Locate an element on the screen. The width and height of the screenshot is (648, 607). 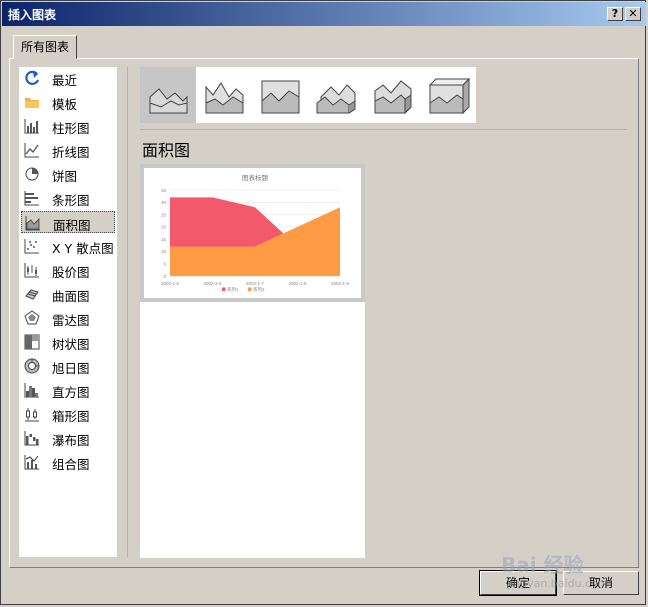
chart-category-item: 面积图 is located at coordinates (68, 222).